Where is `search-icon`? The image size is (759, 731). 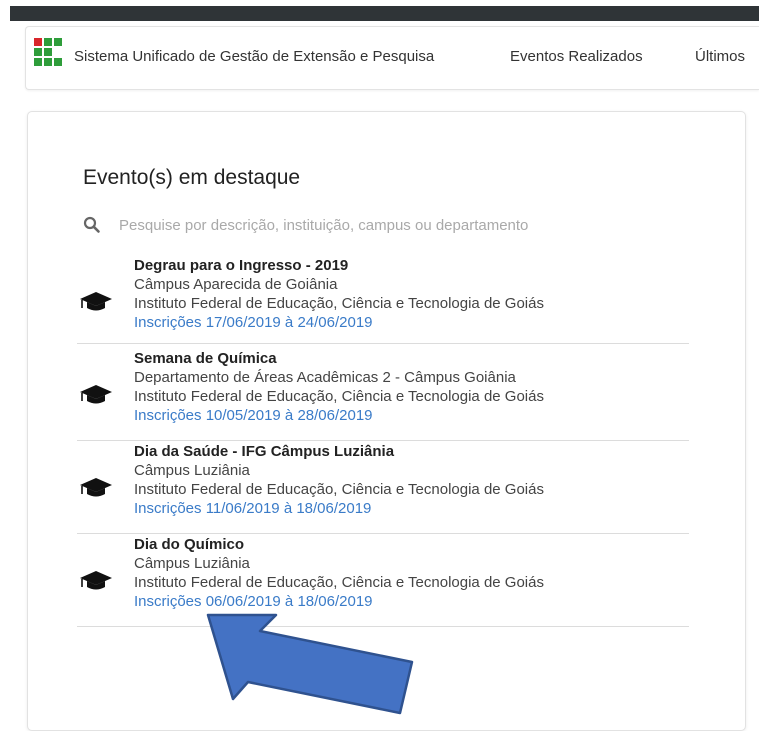 search-icon is located at coordinates (91, 224).